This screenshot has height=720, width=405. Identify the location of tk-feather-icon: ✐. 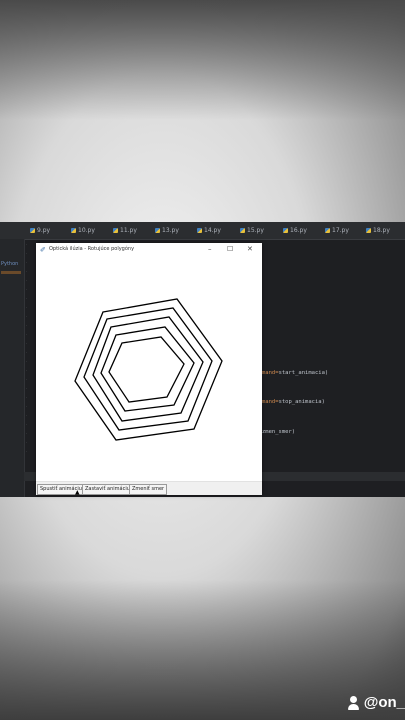
(43, 250).